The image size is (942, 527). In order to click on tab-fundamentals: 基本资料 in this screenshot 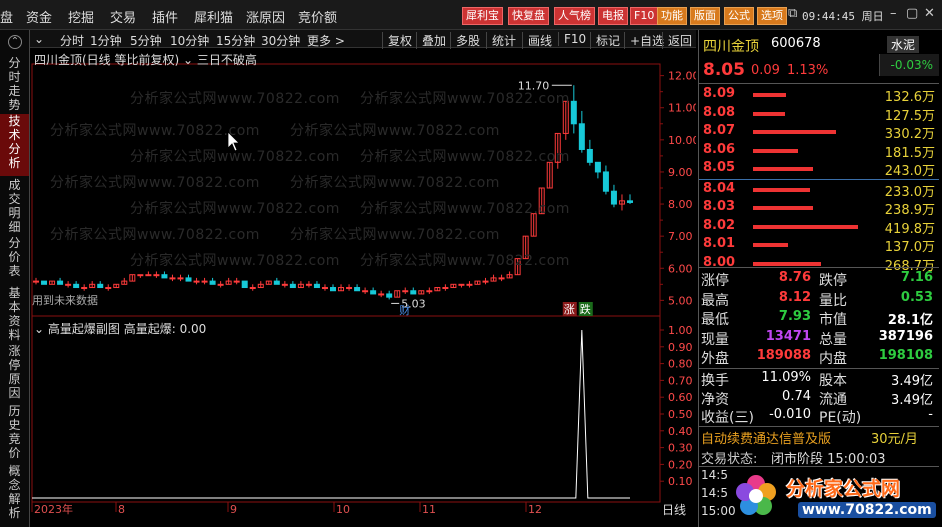, I will do `click(14, 314)`.